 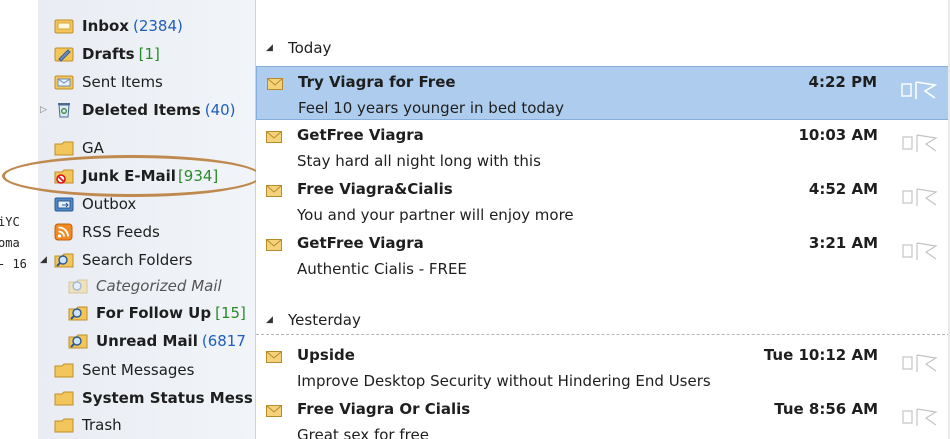 I want to click on message-time: Tue 10:12 AM, so click(x=820, y=355).